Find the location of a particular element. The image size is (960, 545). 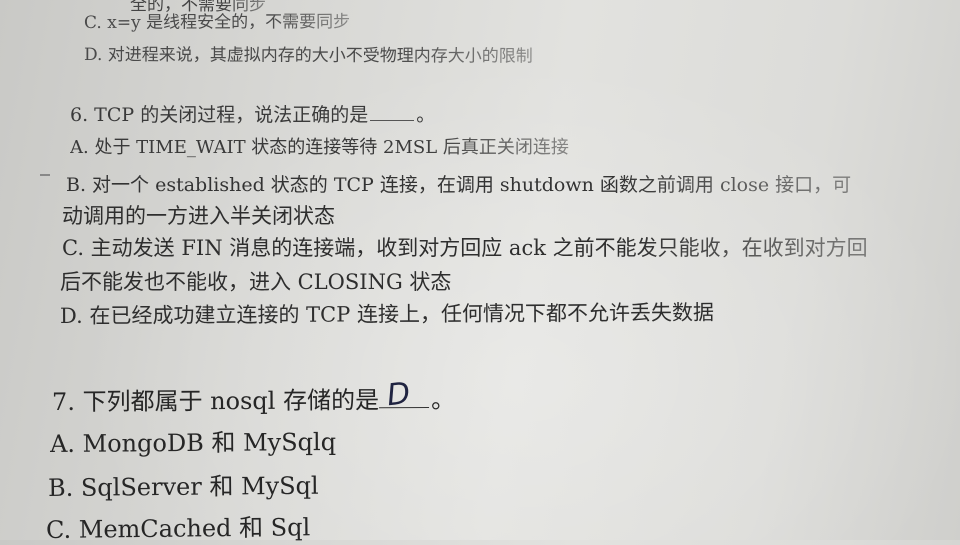

q7-stem: 7. 下列都属于 nosql 存储的是 D 。 is located at coordinates (253, 396).